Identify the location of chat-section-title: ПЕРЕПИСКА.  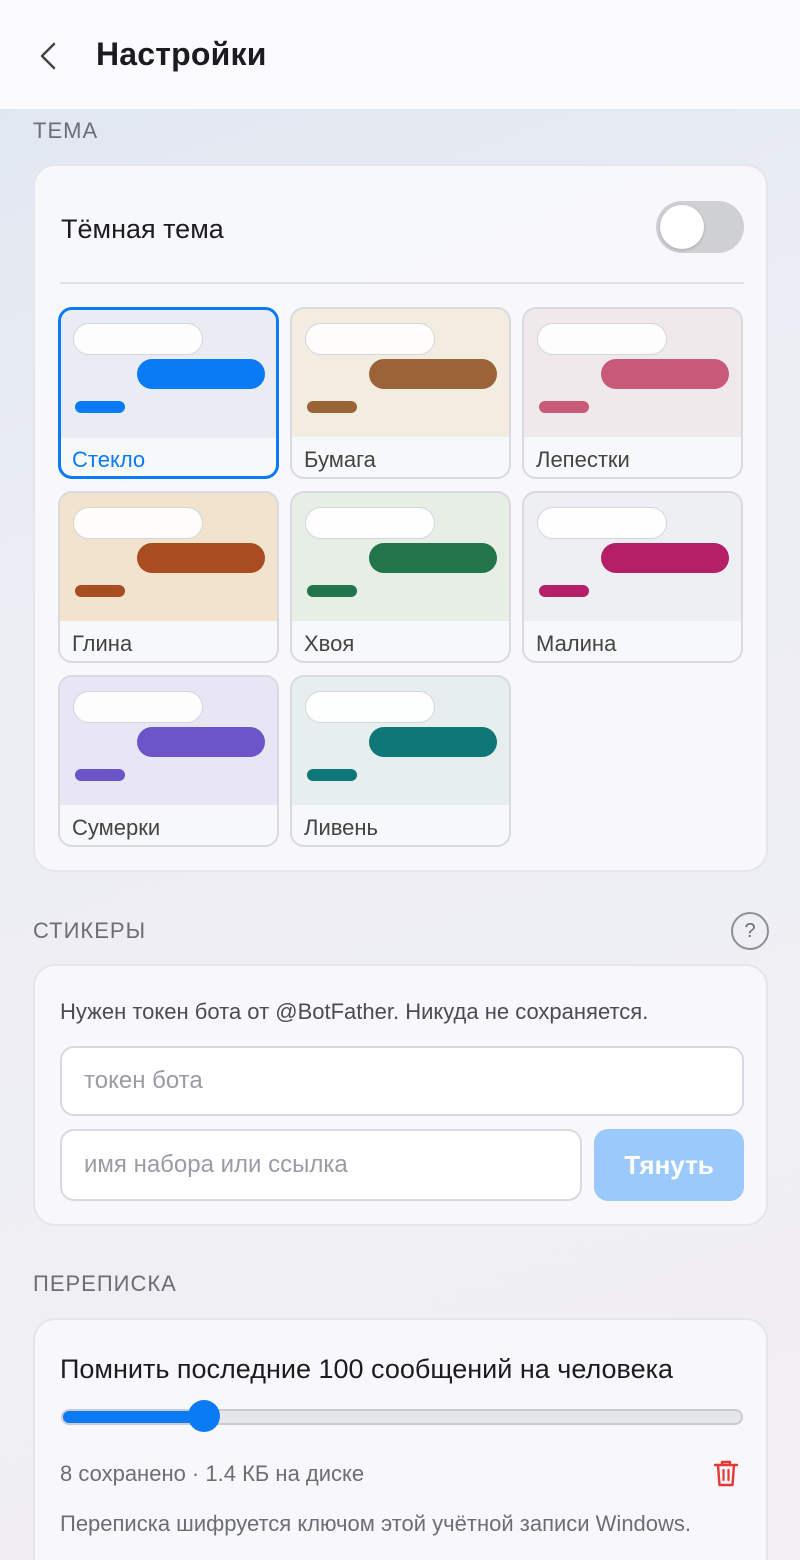
(105, 1283).